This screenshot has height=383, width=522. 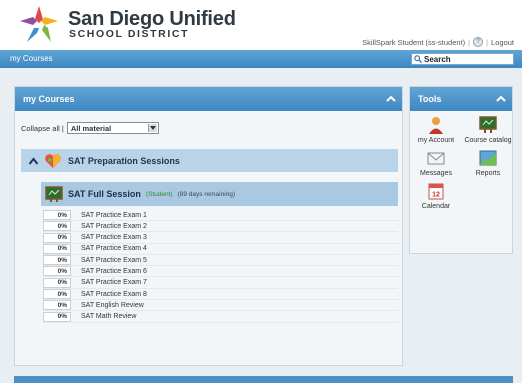 I want to click on course-group-row: SAT Preparation Sessions, so click(x=209, y=160).